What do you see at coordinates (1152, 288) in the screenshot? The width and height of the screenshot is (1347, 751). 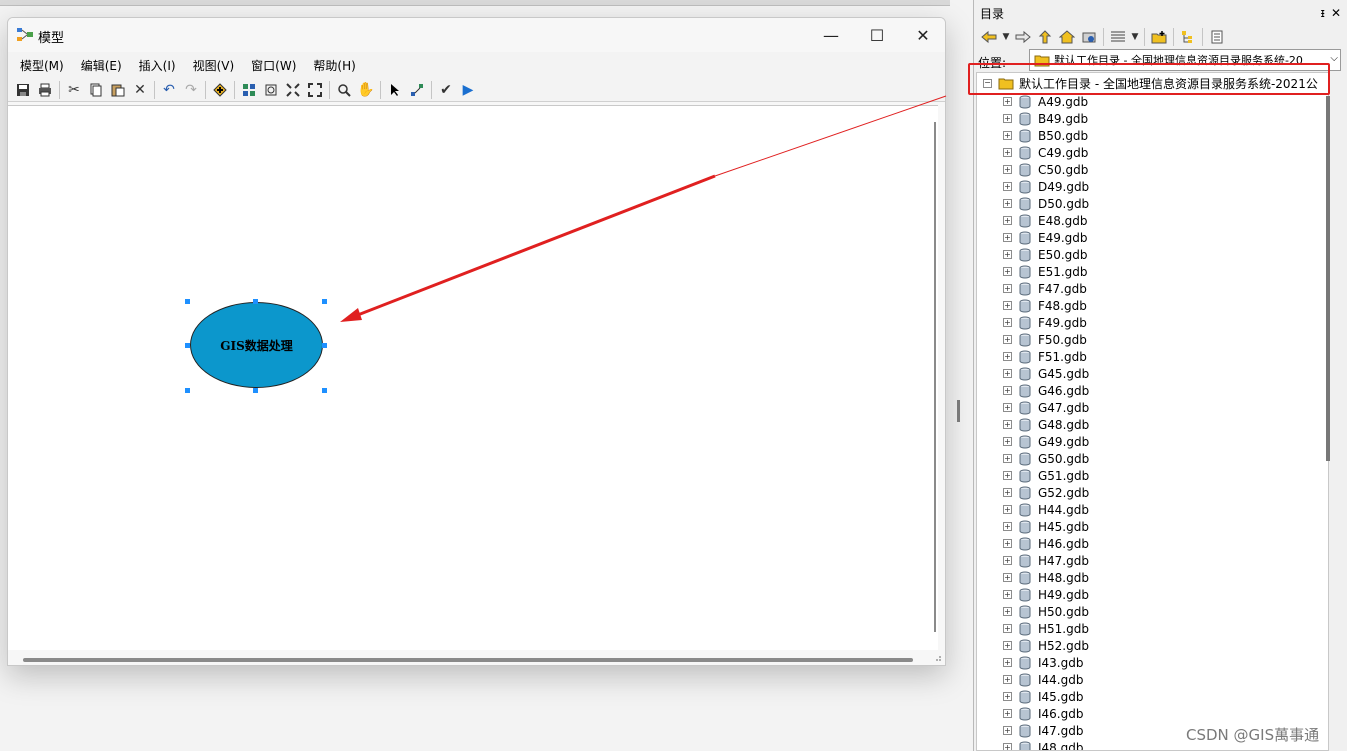 I see `tree-item: + F47.gdb` at bounding box center [1152, 288].